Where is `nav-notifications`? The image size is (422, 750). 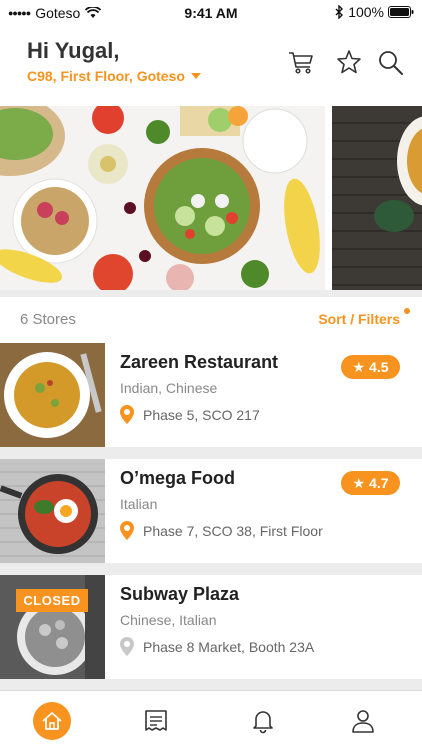
nav-notifications is located at coordinates (263, 721).